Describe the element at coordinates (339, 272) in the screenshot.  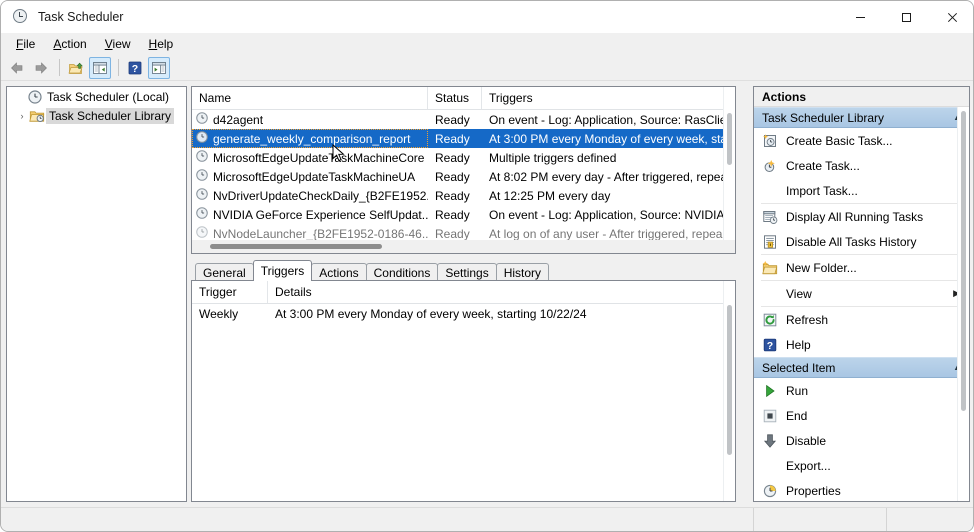
I see `tab-actions: Actions` at that location.